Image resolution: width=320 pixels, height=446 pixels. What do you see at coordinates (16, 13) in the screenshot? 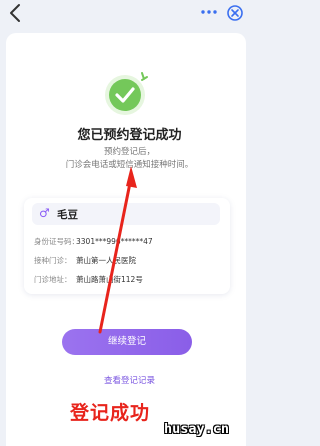
I see `chevron-left-icon` at bounding box center [16, 13].